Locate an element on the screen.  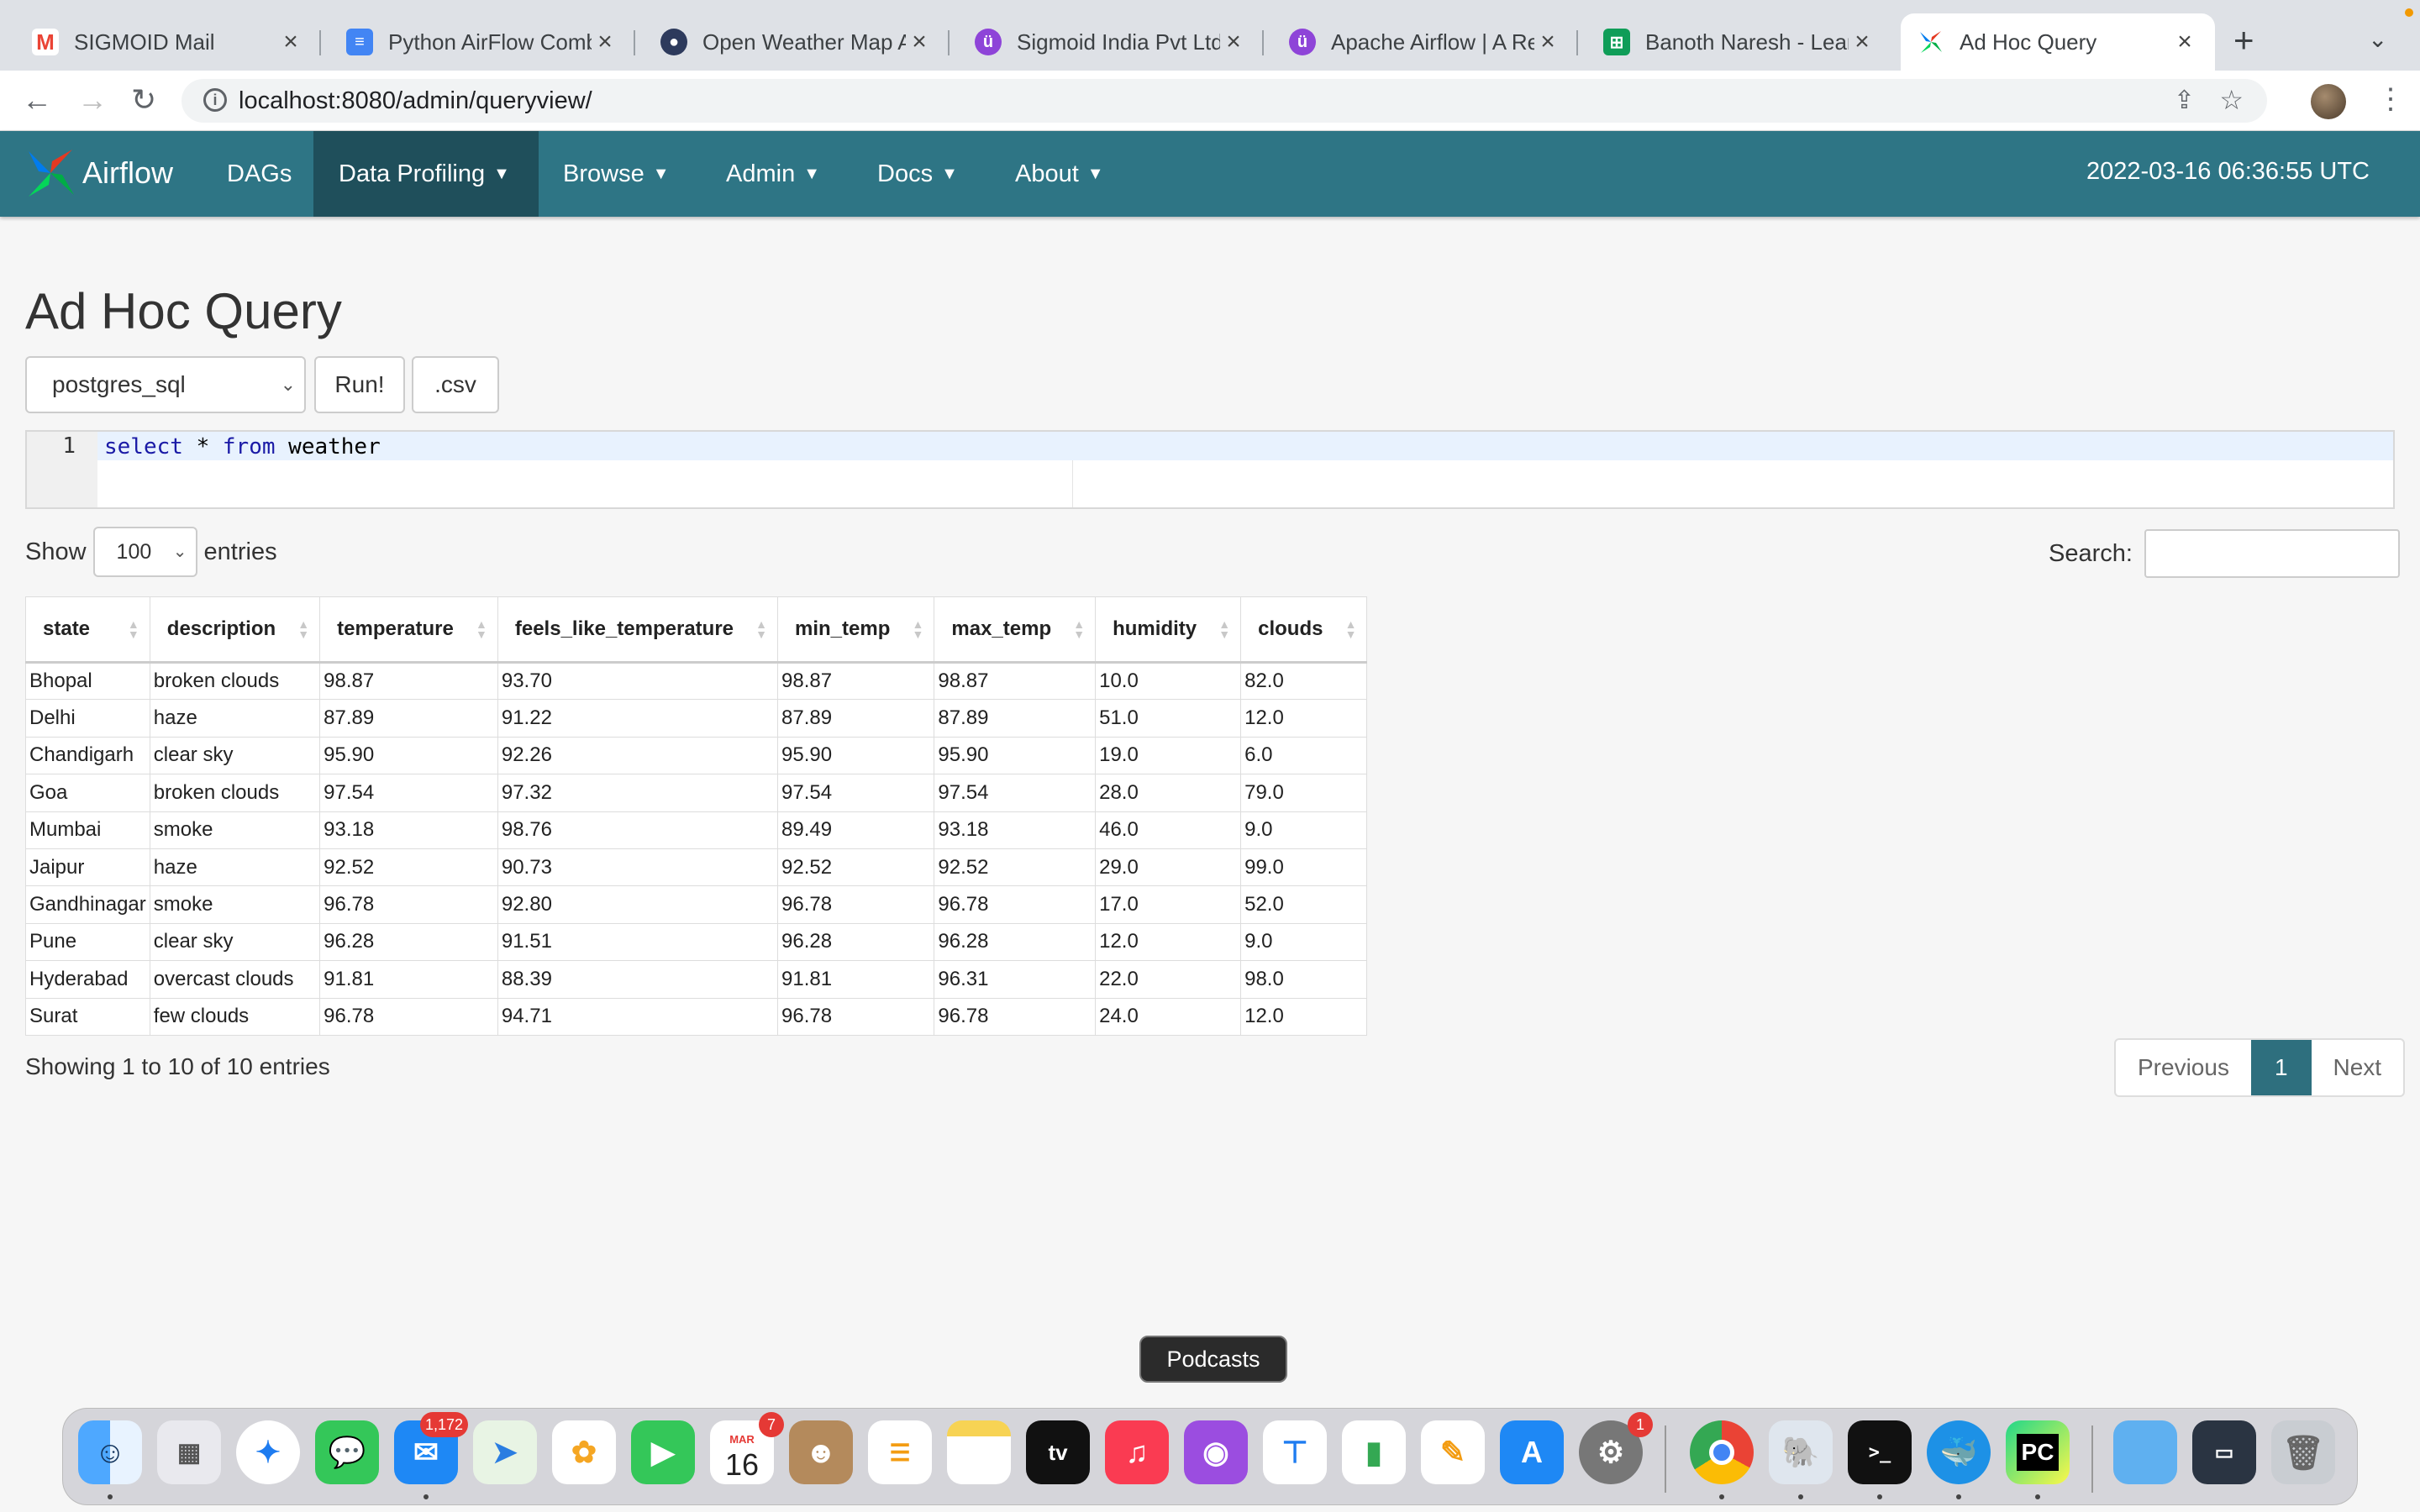
airflow-brand: Airflow is located at coordinates (98, 173).